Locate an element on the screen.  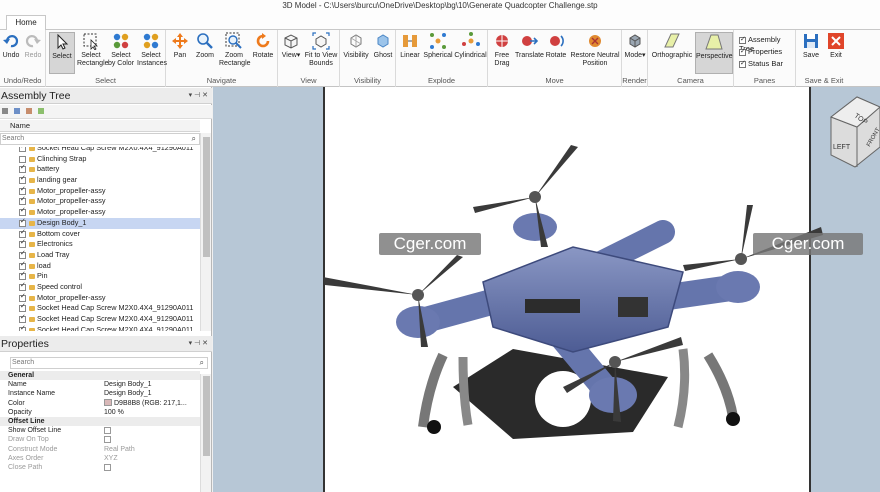
select-rectangle-button: Select Rectangle is located at coordinates (93, 50).